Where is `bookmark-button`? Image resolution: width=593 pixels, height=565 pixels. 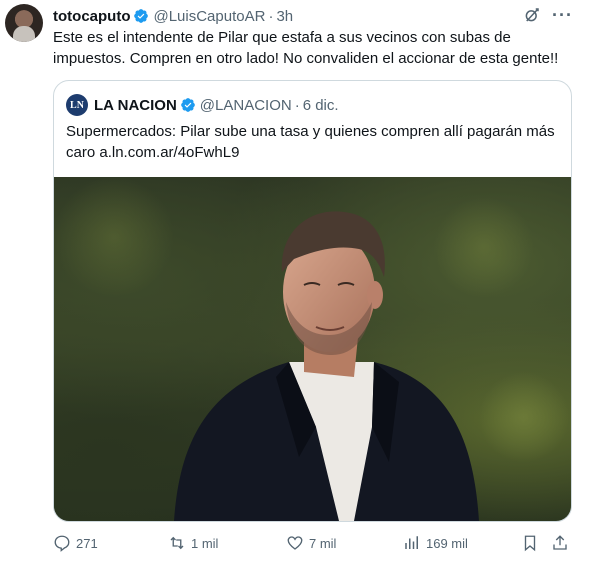 bookmark-button is located at coordinates (532, 543).